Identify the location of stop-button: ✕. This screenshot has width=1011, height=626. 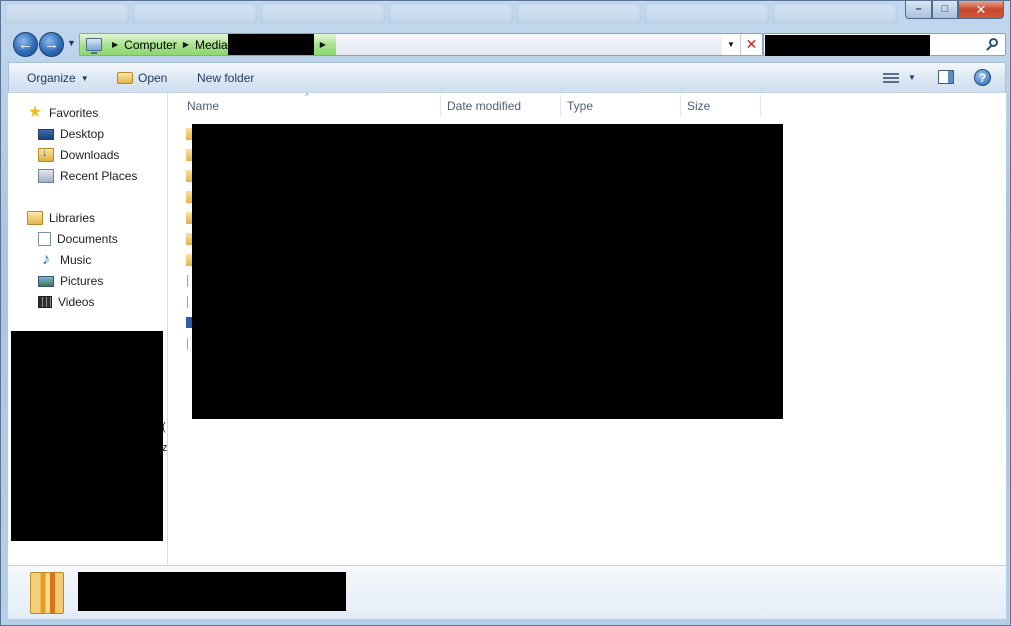
(751, 44).